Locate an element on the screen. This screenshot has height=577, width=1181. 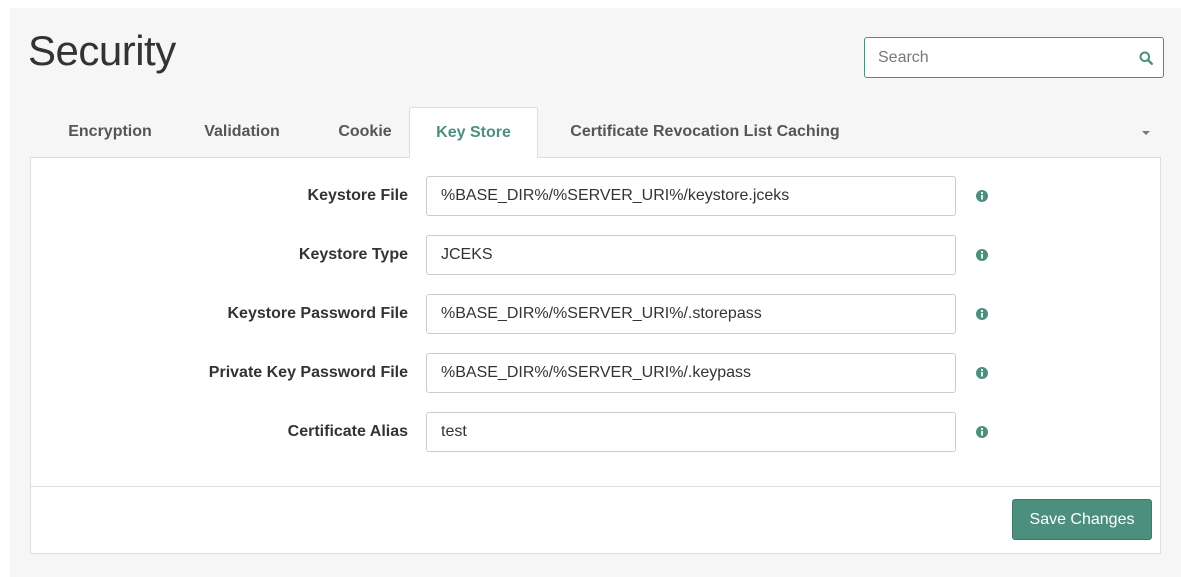
panel-footer: Save Changes is located at coordinates (595, 519).